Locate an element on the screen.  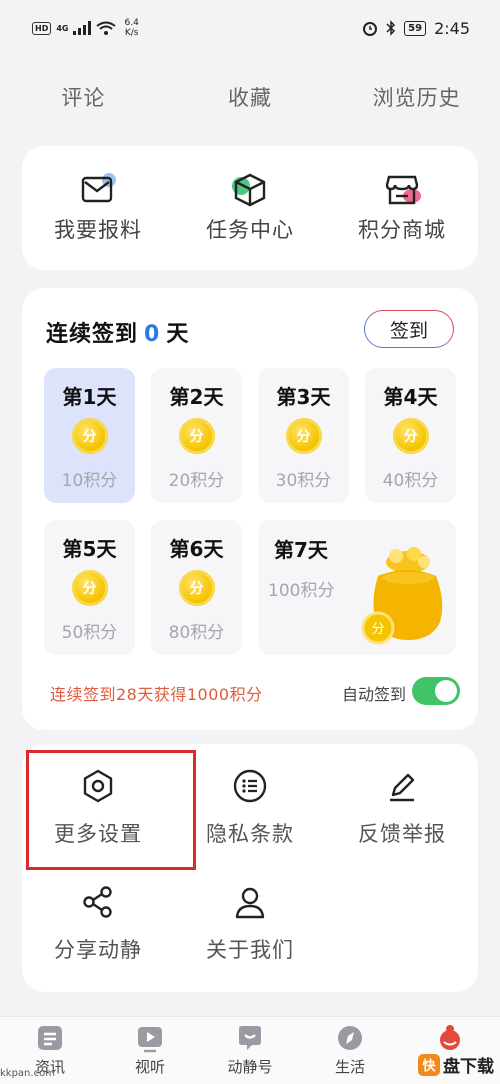
feedback-label: 反馈举报 is located at coordinates (402, 834).